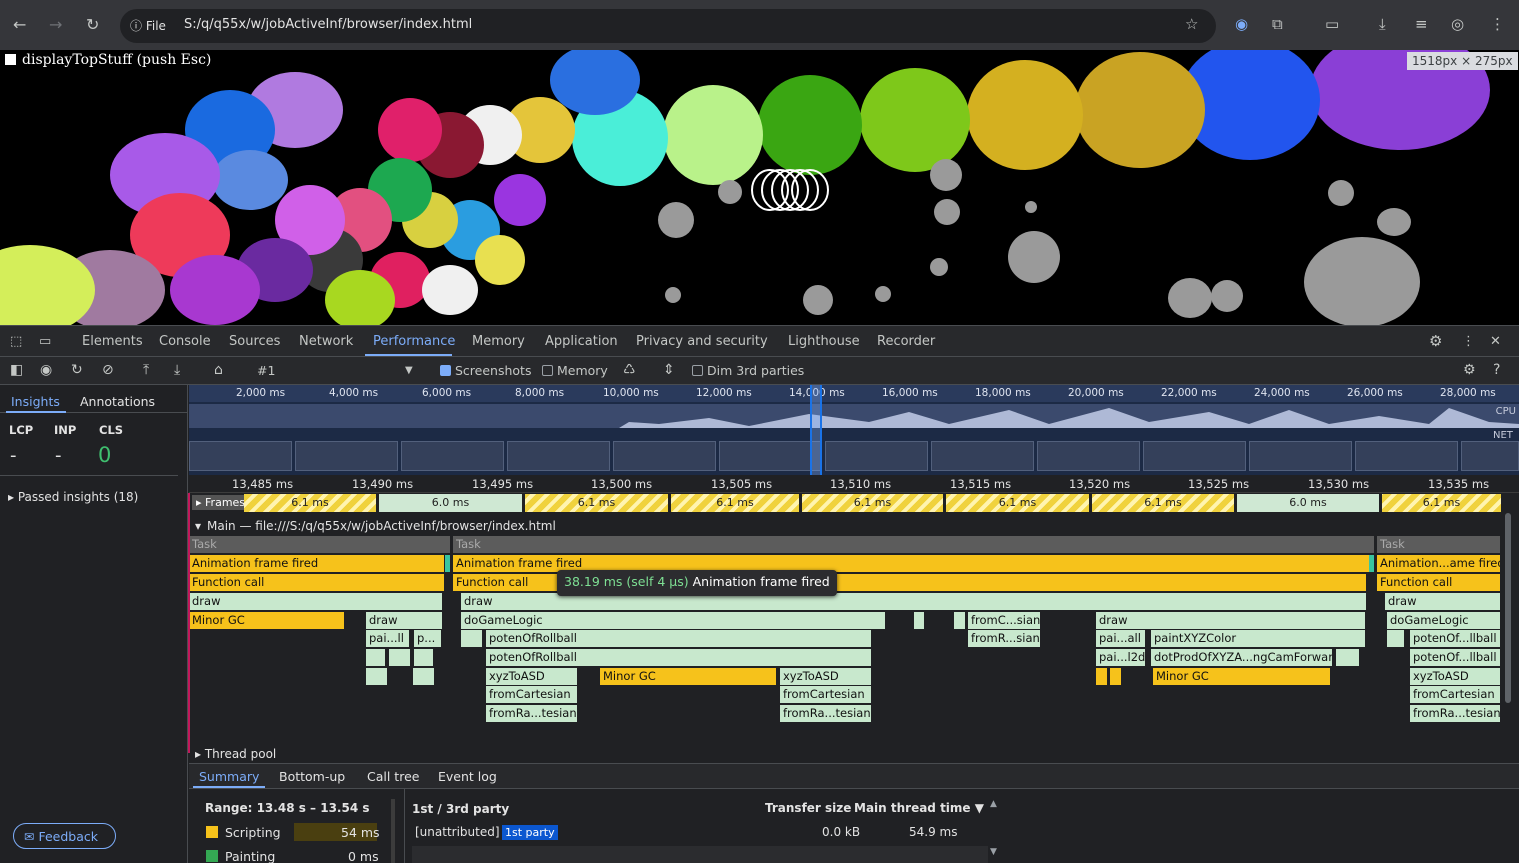  Describe the element at coordinates (669, 370) in the screenshot. I see `collapse-icon: ⇕` at that location.